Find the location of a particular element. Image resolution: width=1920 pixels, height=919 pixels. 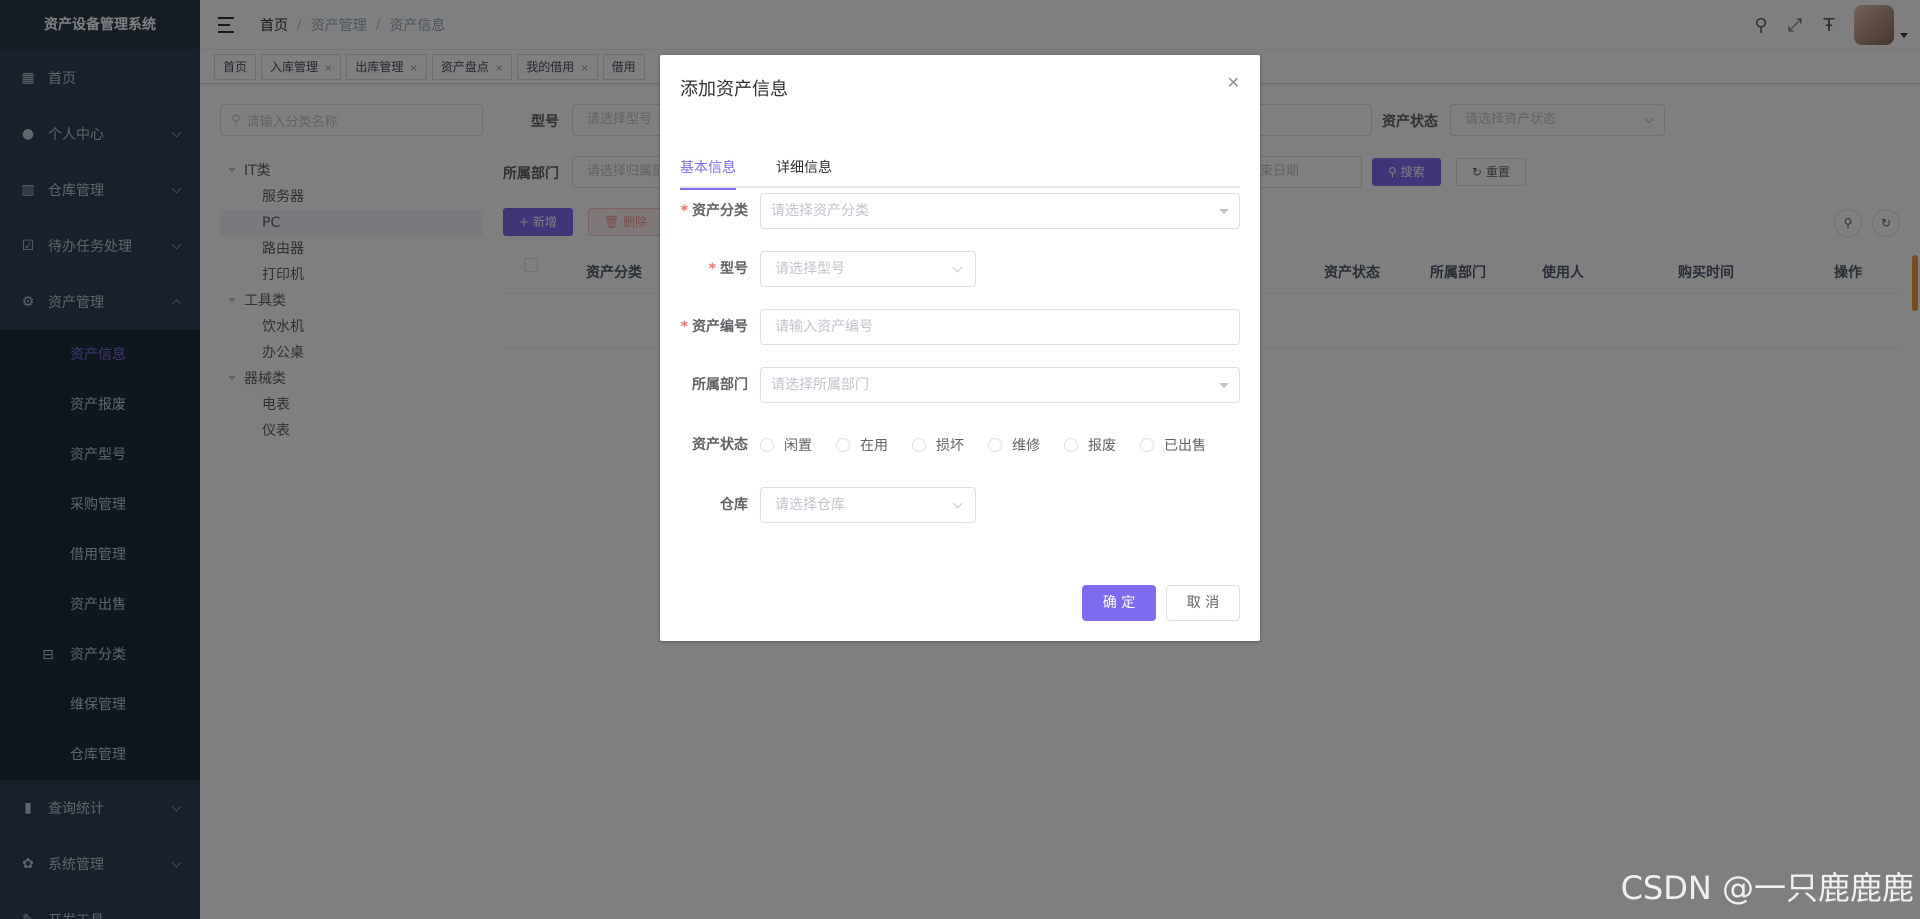

category-label: * 资产分类 is located at coordinates (714, 211).